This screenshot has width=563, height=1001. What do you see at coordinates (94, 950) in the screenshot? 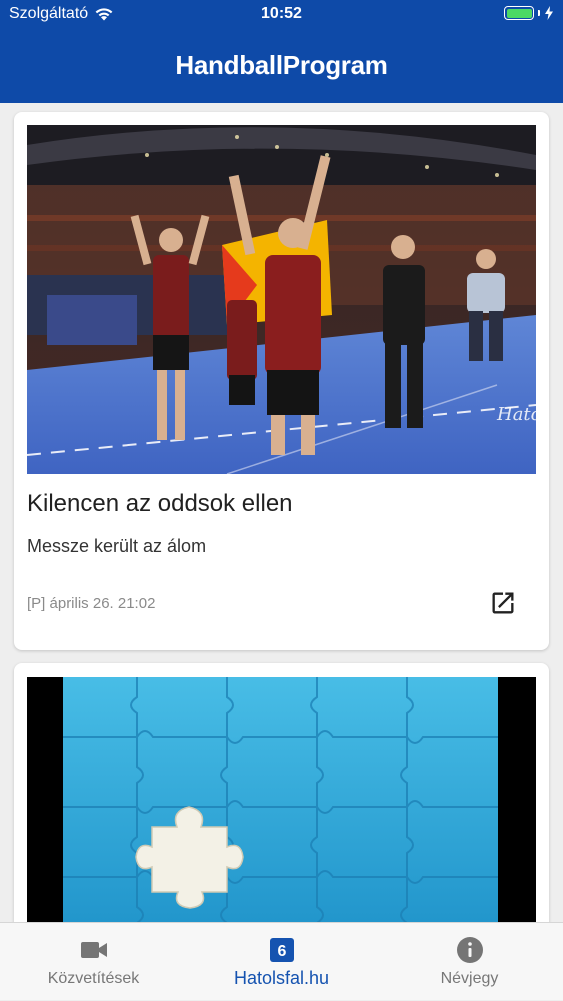
I see `video-camera-icon` at bounding box center [94, 950].